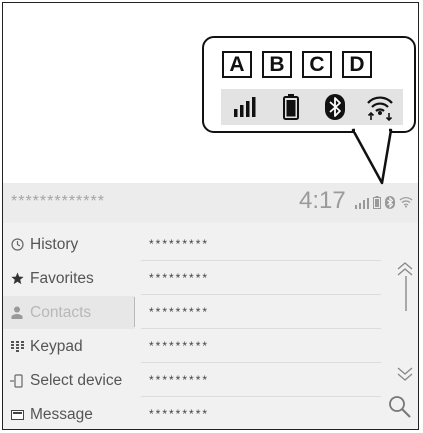 Image resolution: width=423 pixels, height=433 pixels. What do you see at coordinates (61, 414) in the screenshot?
I see `sidebar-item-label: Message` at bounding box center [61, 414].